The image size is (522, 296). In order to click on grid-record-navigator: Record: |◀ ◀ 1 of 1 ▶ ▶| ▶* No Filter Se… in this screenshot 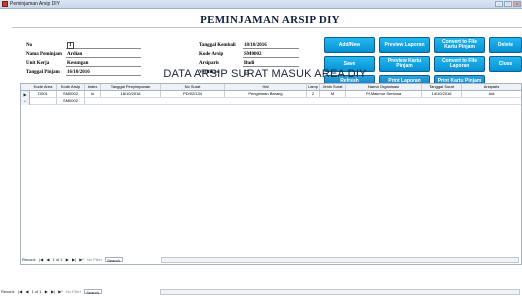, I will do `click(73, 260)`.